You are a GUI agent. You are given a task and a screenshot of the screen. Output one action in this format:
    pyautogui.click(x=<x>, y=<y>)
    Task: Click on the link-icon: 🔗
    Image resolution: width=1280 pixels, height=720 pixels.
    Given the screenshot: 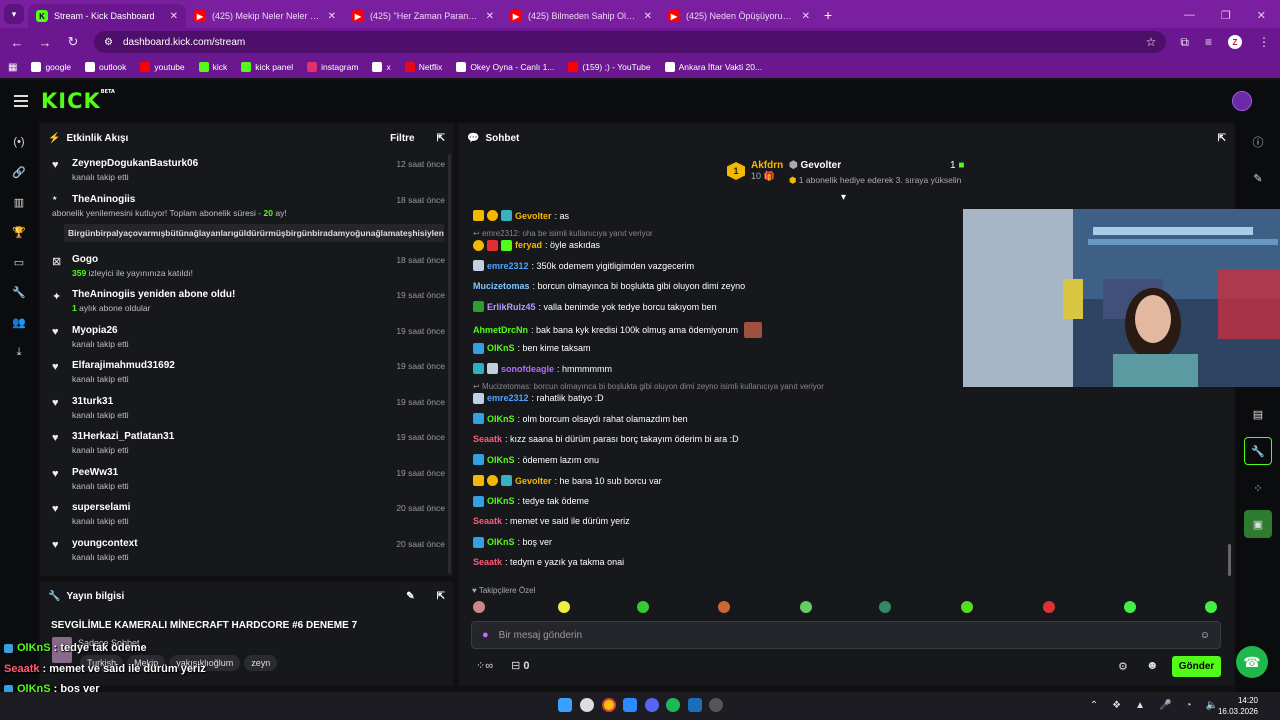 What is the action you would take?
    pyautogui.click(x=19, y=172)
    